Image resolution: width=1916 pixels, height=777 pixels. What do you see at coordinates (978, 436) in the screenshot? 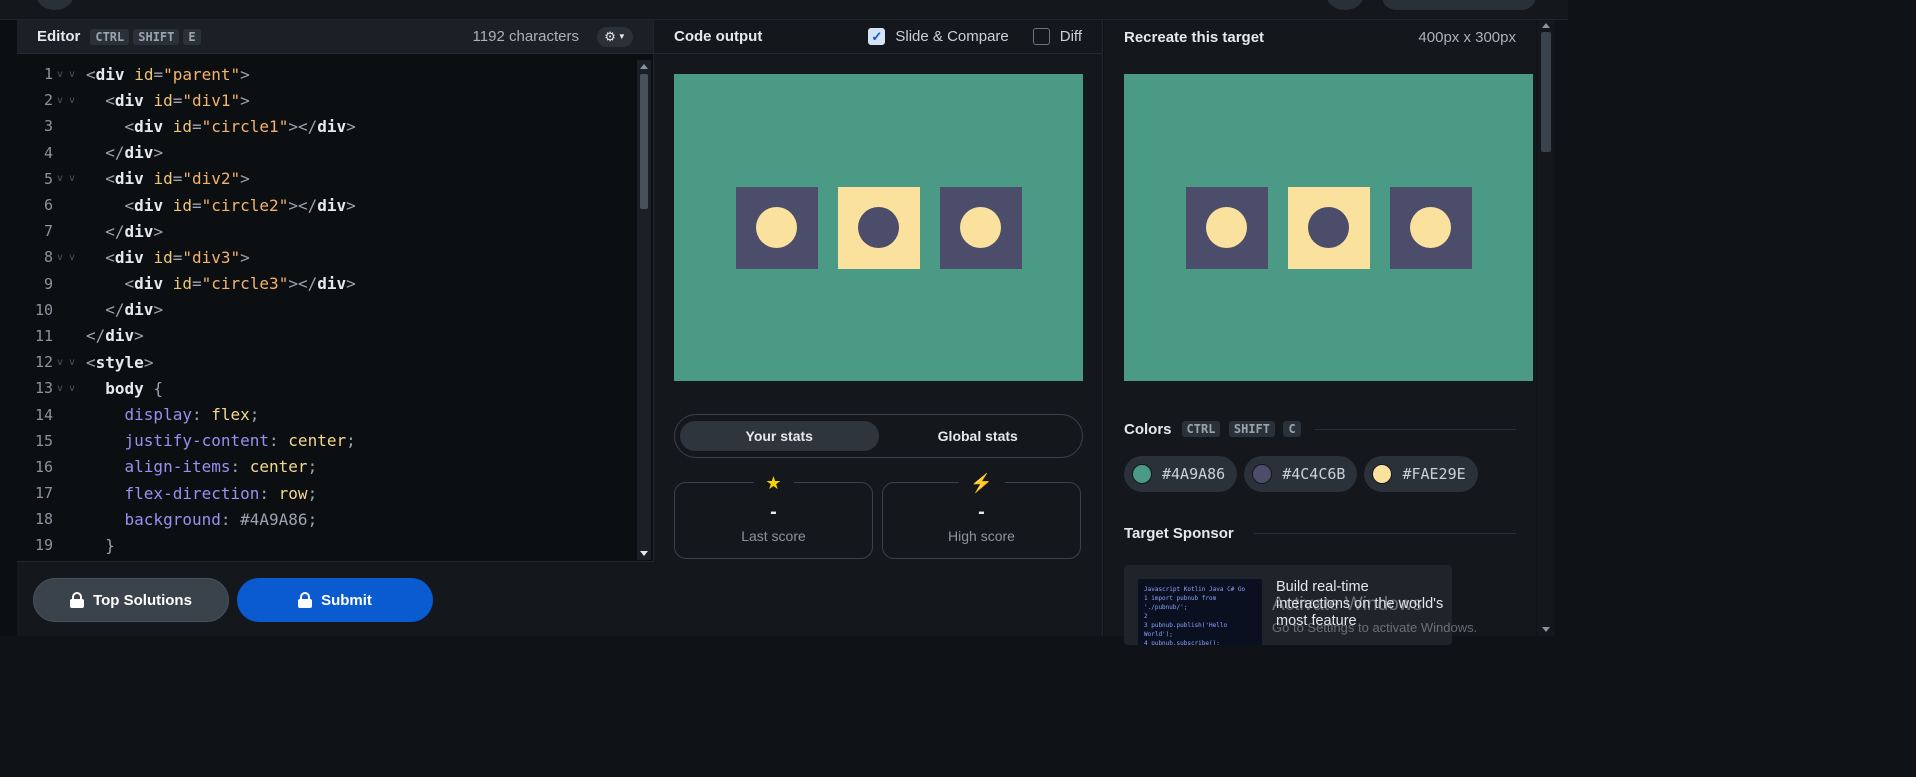
I see `tab-global-stats: Global stats` at bounding box center [978, 436].